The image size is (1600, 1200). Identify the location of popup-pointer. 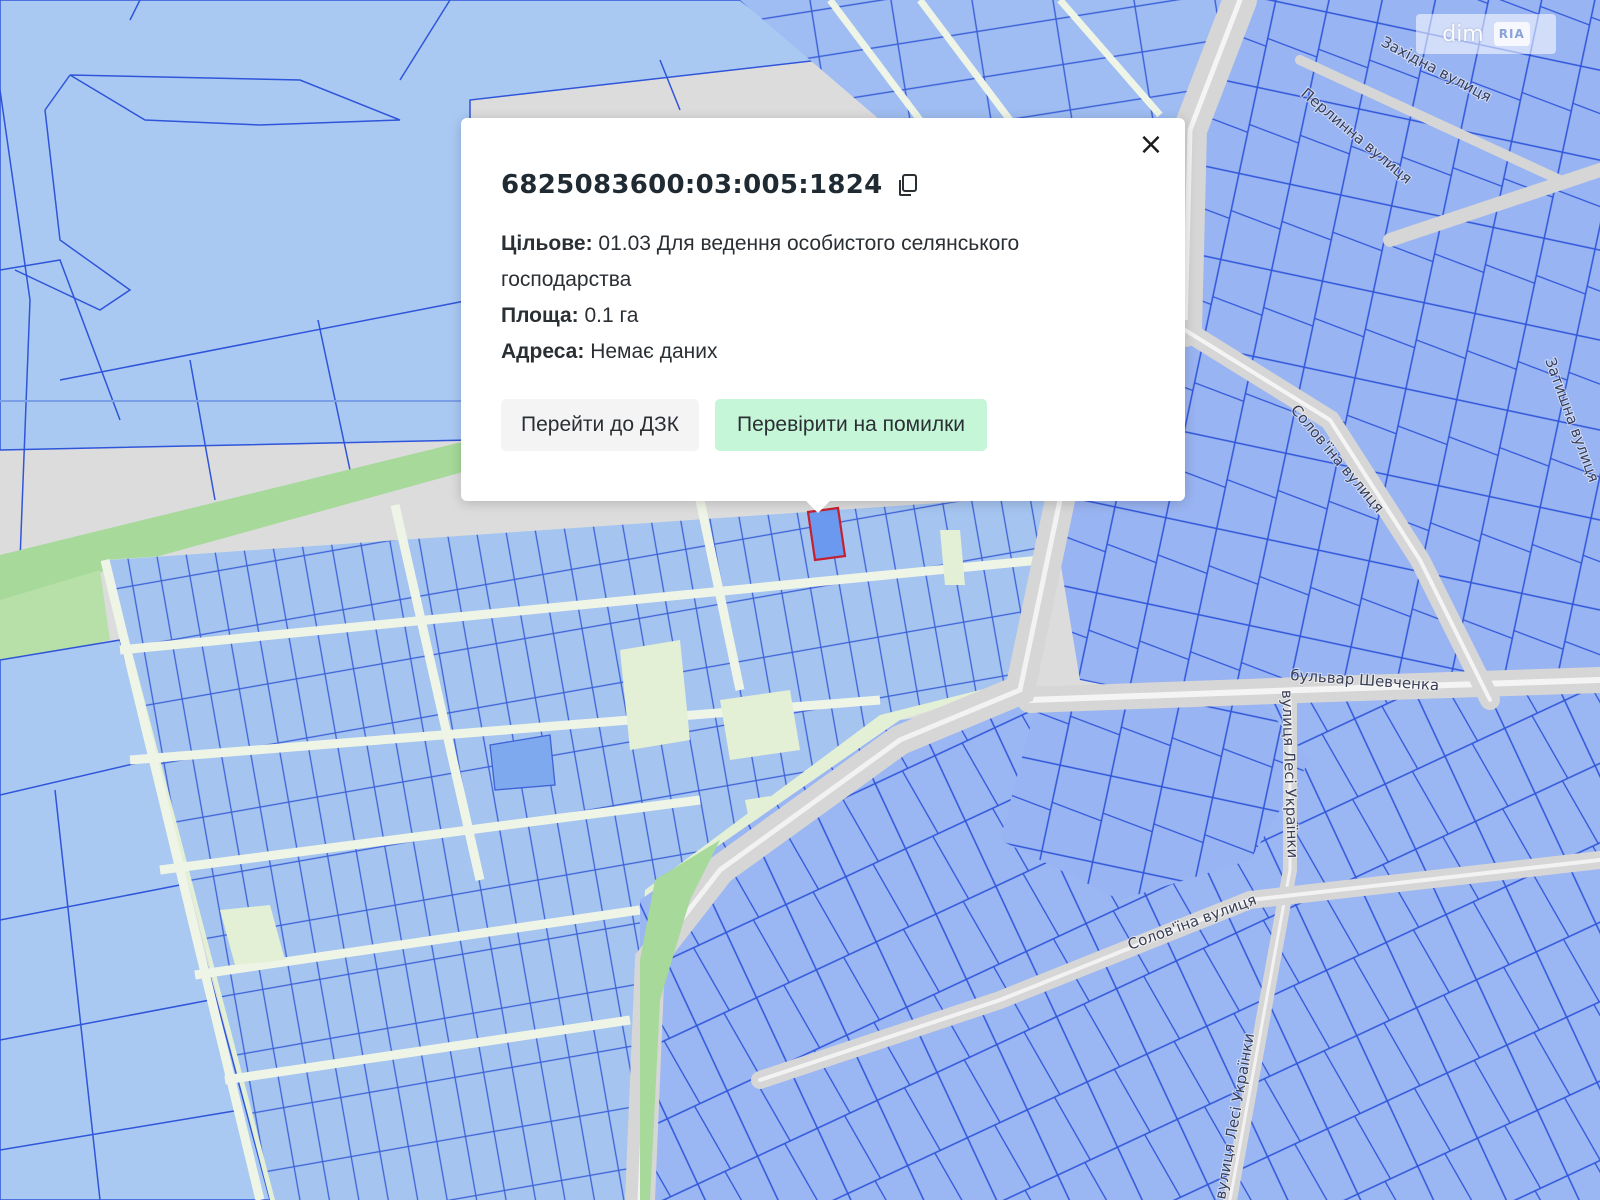
(818, 507).